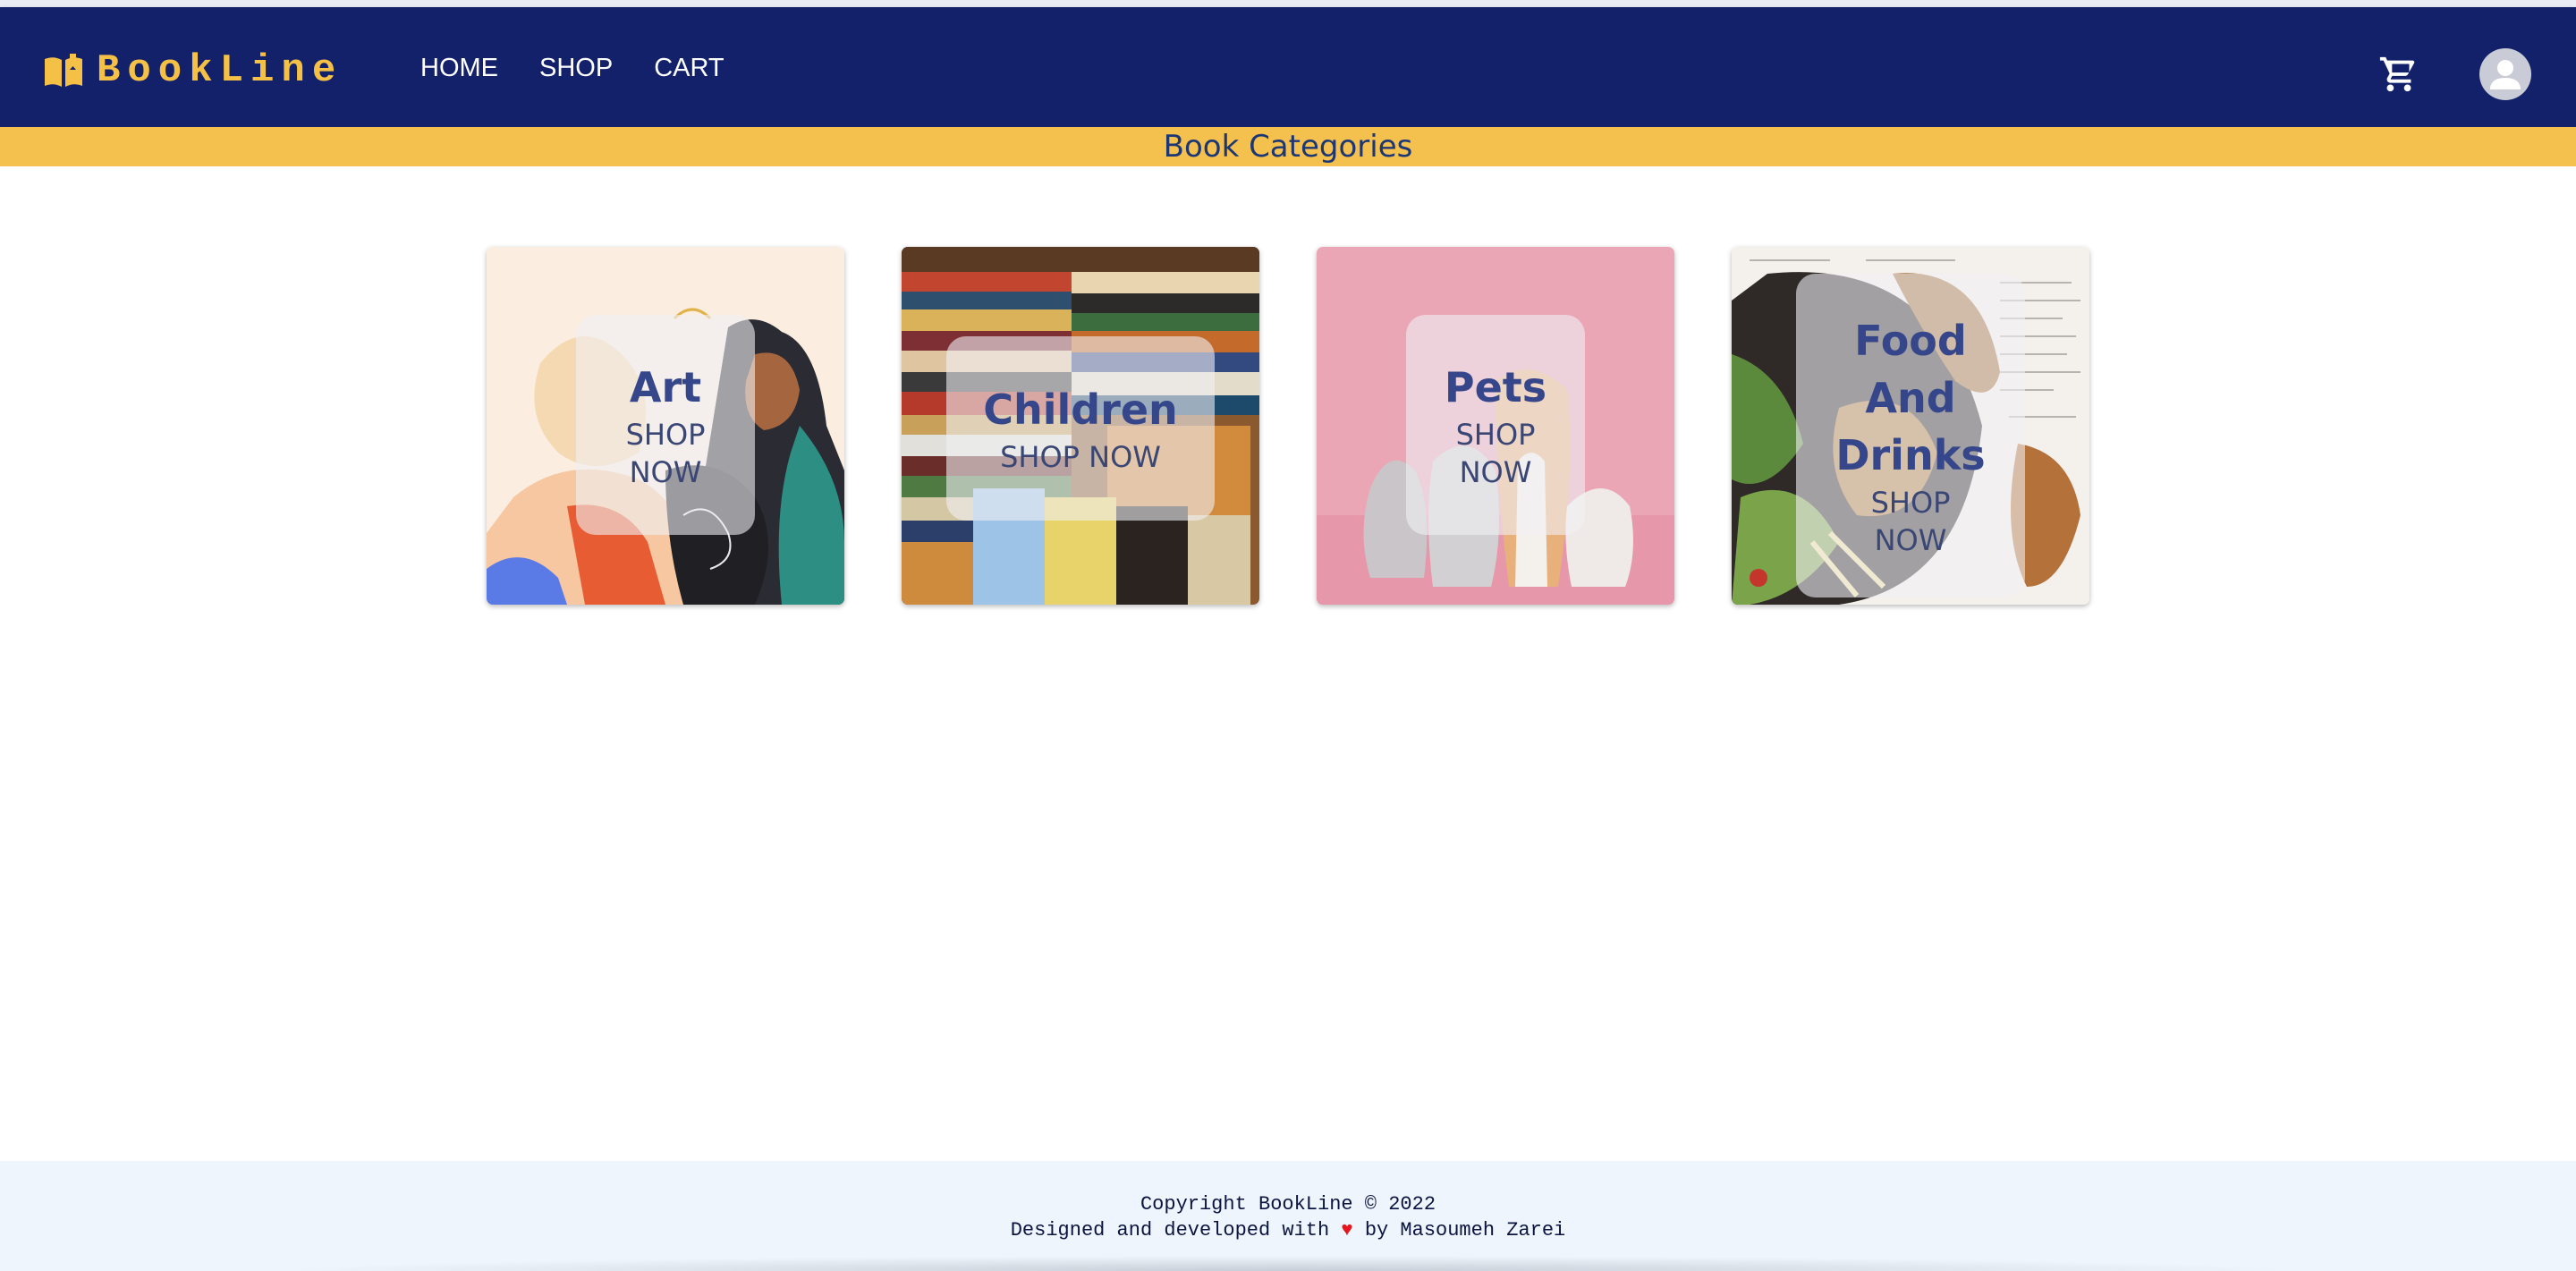 The height and width of the screenshot is (1271, 2576). Describe the element at coordinates (1465, 1230) in the screenshot. I see `author-text: by Masoumeh Zarei` at that location.